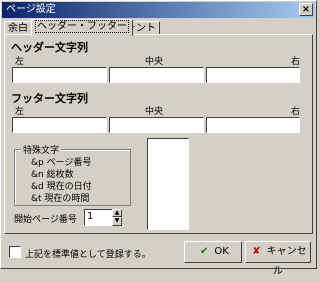 This screenshot has height=282, width=320. What do you see at coordinates (31, 9) in the screenshot?
I see `window-title: ページ設定` at bounding box center [31, 9].